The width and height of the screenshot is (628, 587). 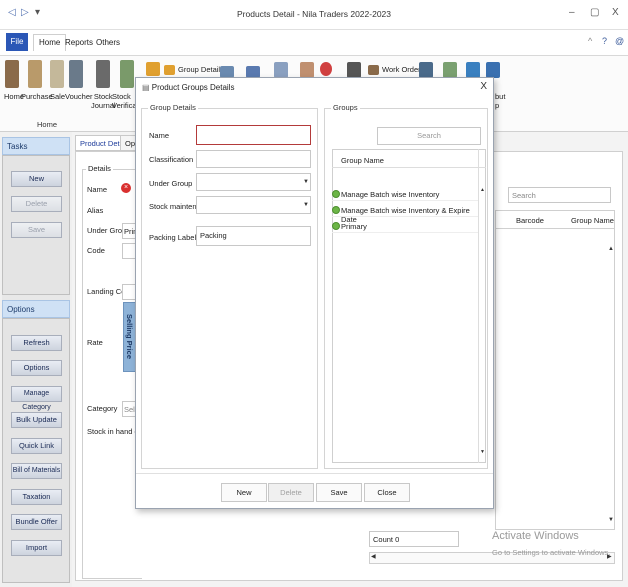 I want to click on chart-icon, so click(x=450, y=70).